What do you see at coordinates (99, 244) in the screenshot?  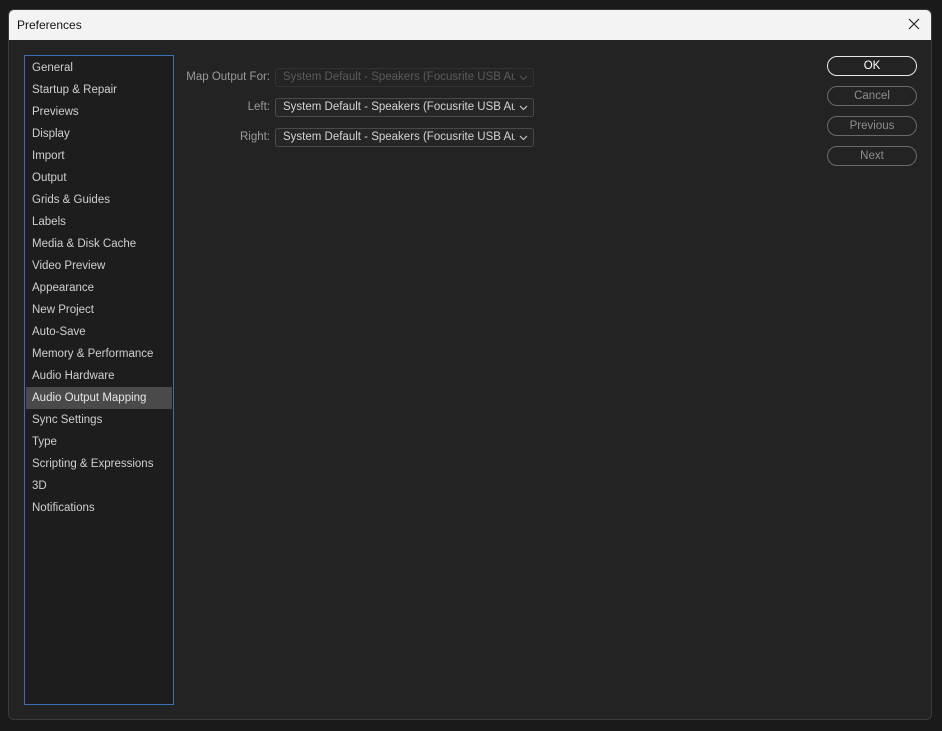 I see `sidebar-item-media-disk-cache: Media & Disk Cache` at bounding box center [99, 244].